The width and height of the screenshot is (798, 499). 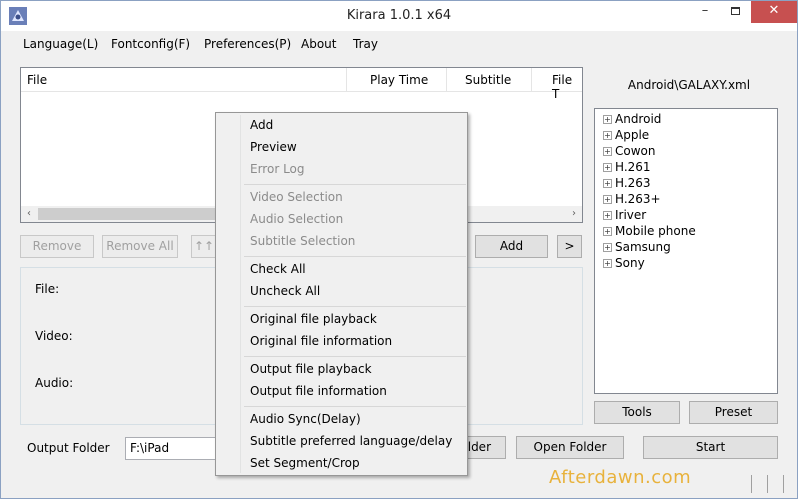 I want to click on tree-item-h261: + H.261, so click(x=627, y=168).